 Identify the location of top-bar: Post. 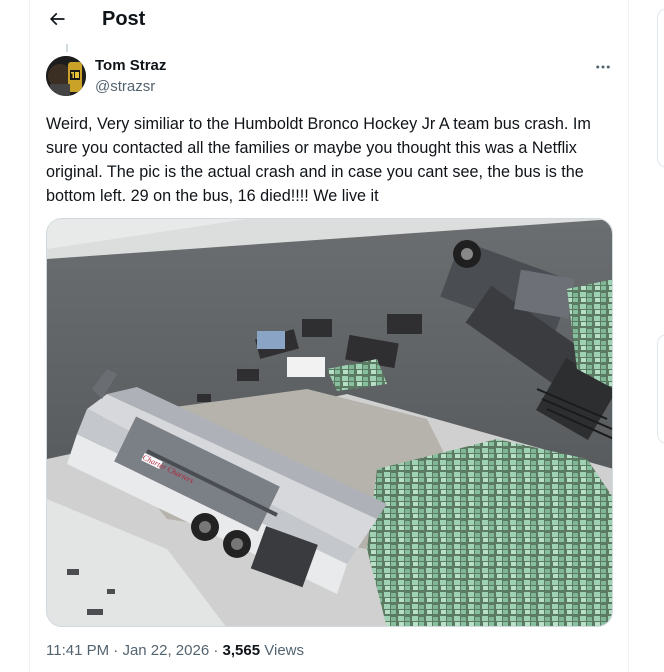
(329, 18).